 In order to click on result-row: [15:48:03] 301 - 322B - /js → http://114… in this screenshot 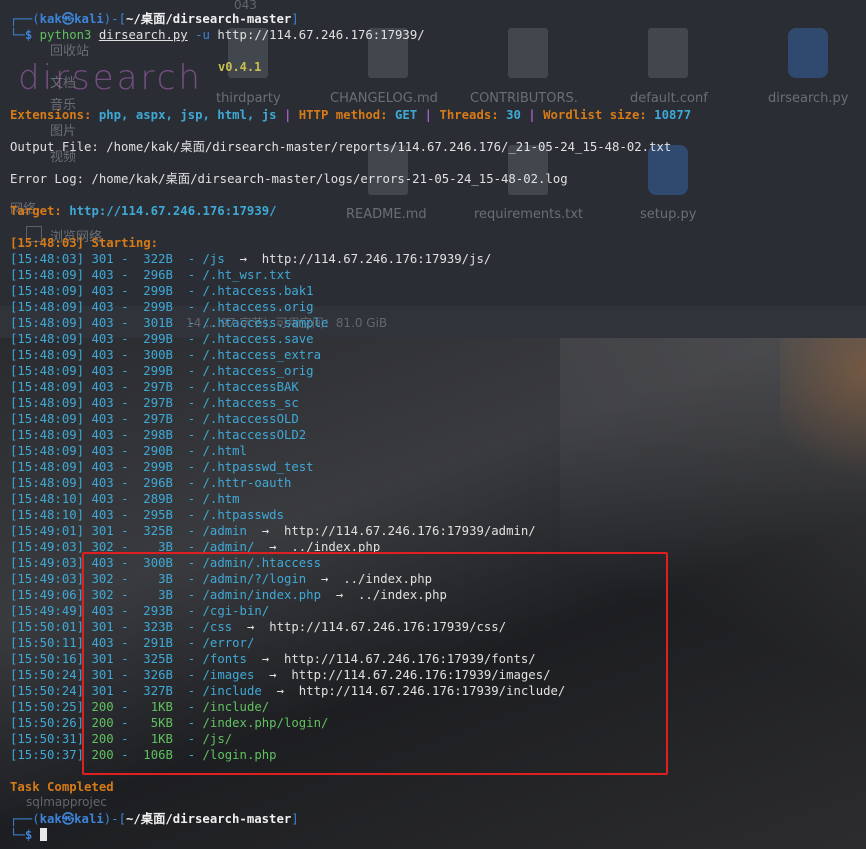, I will do `click(250, 259)`.